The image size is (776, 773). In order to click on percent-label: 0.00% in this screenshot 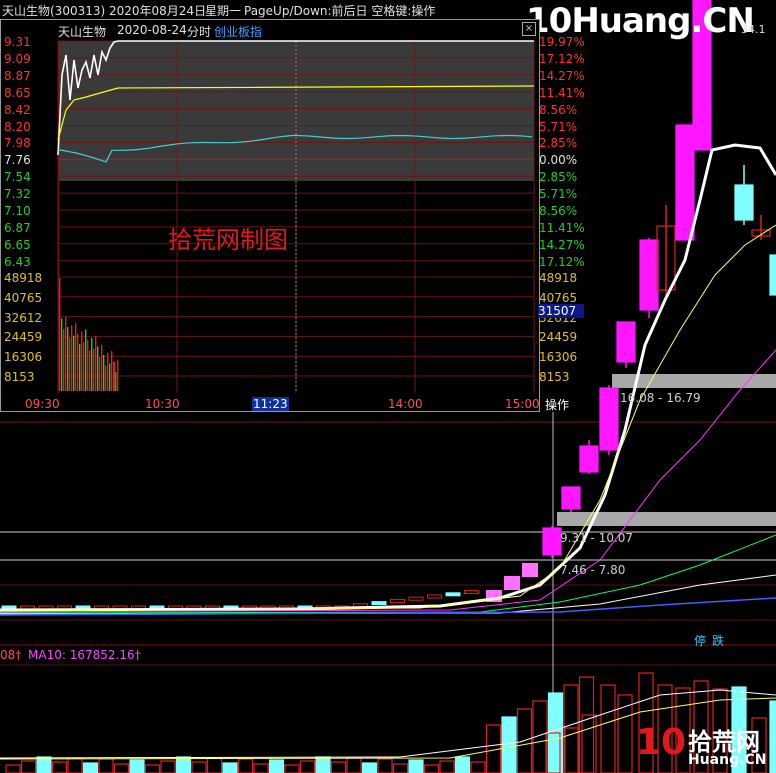, I will do `click(558, 160)`.